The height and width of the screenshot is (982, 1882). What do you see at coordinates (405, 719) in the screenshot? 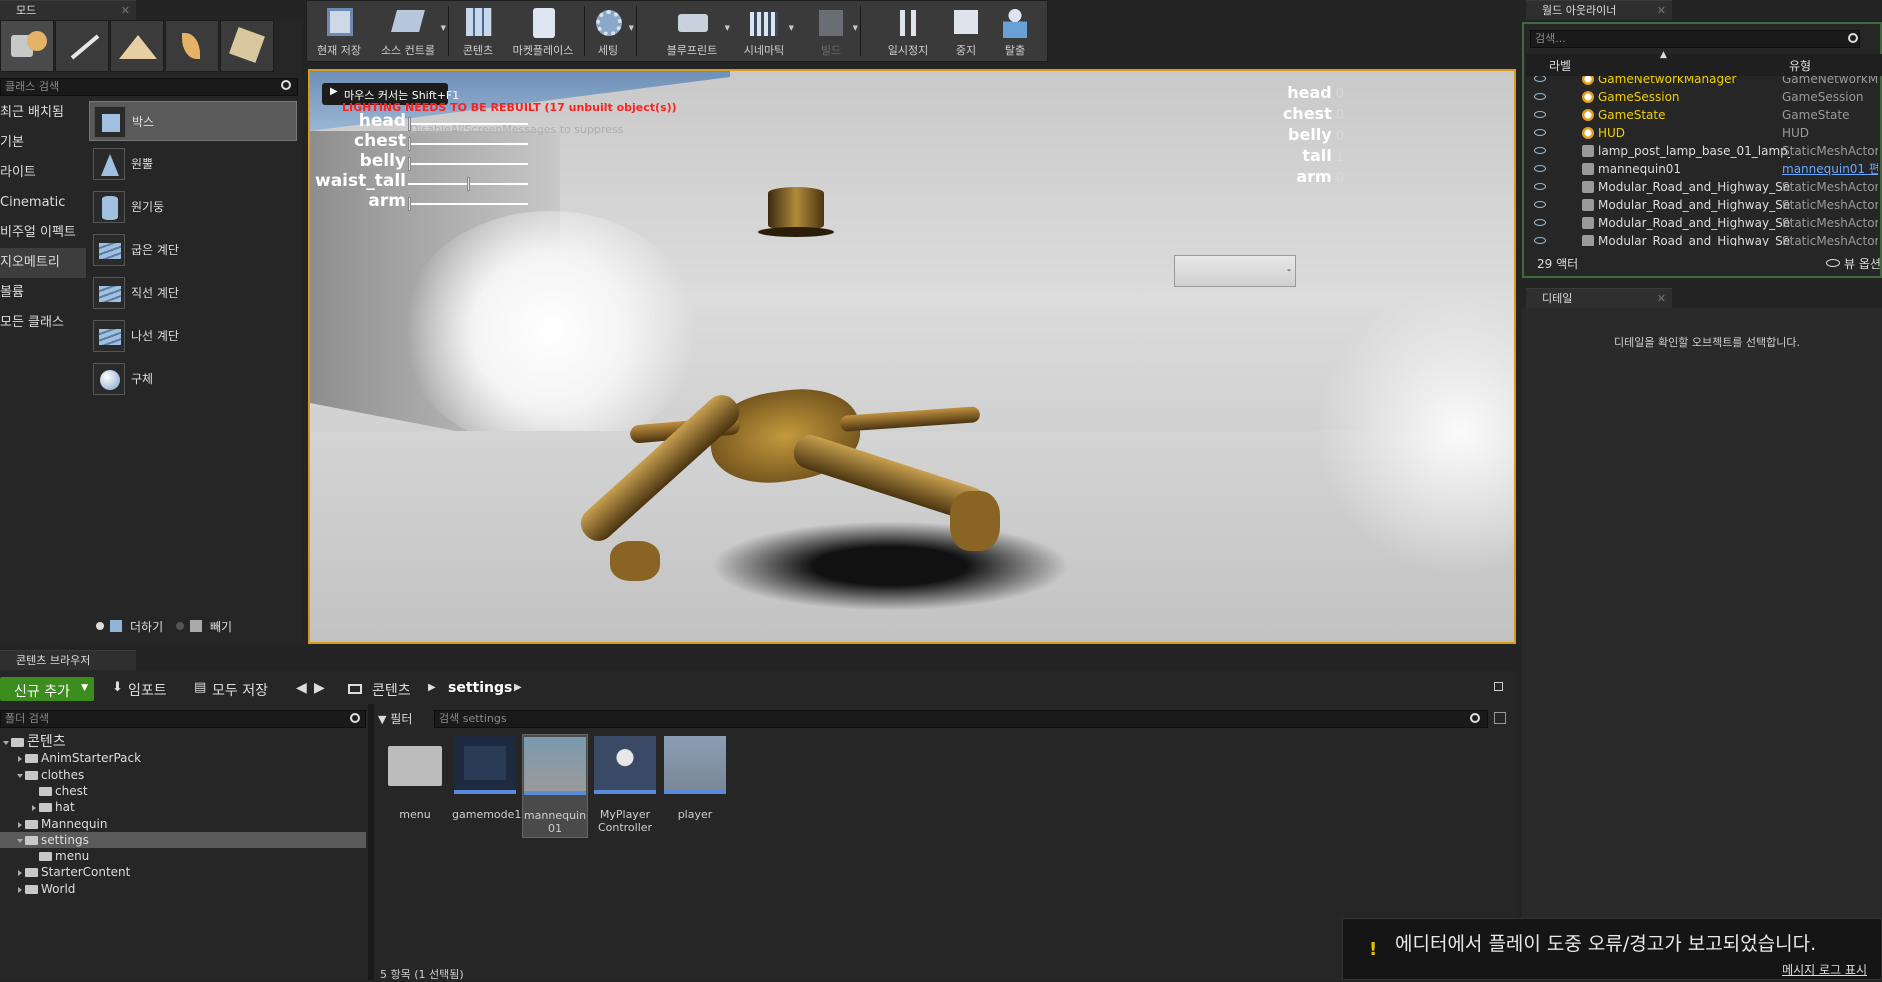
I see `filter-button: ▼ 필터` at bounding box center [405, 719].